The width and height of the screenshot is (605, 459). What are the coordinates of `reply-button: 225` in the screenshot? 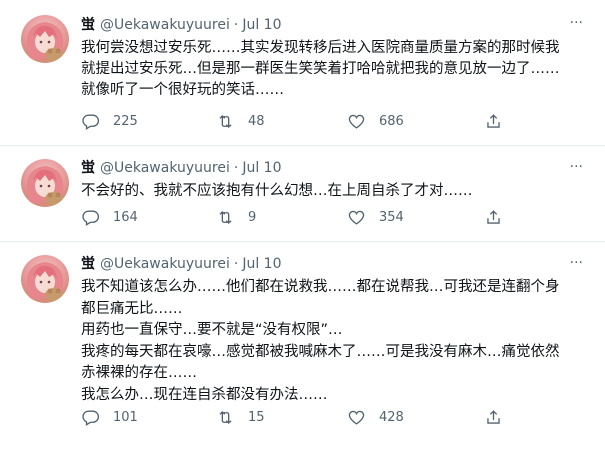 It's located at (109, 121).